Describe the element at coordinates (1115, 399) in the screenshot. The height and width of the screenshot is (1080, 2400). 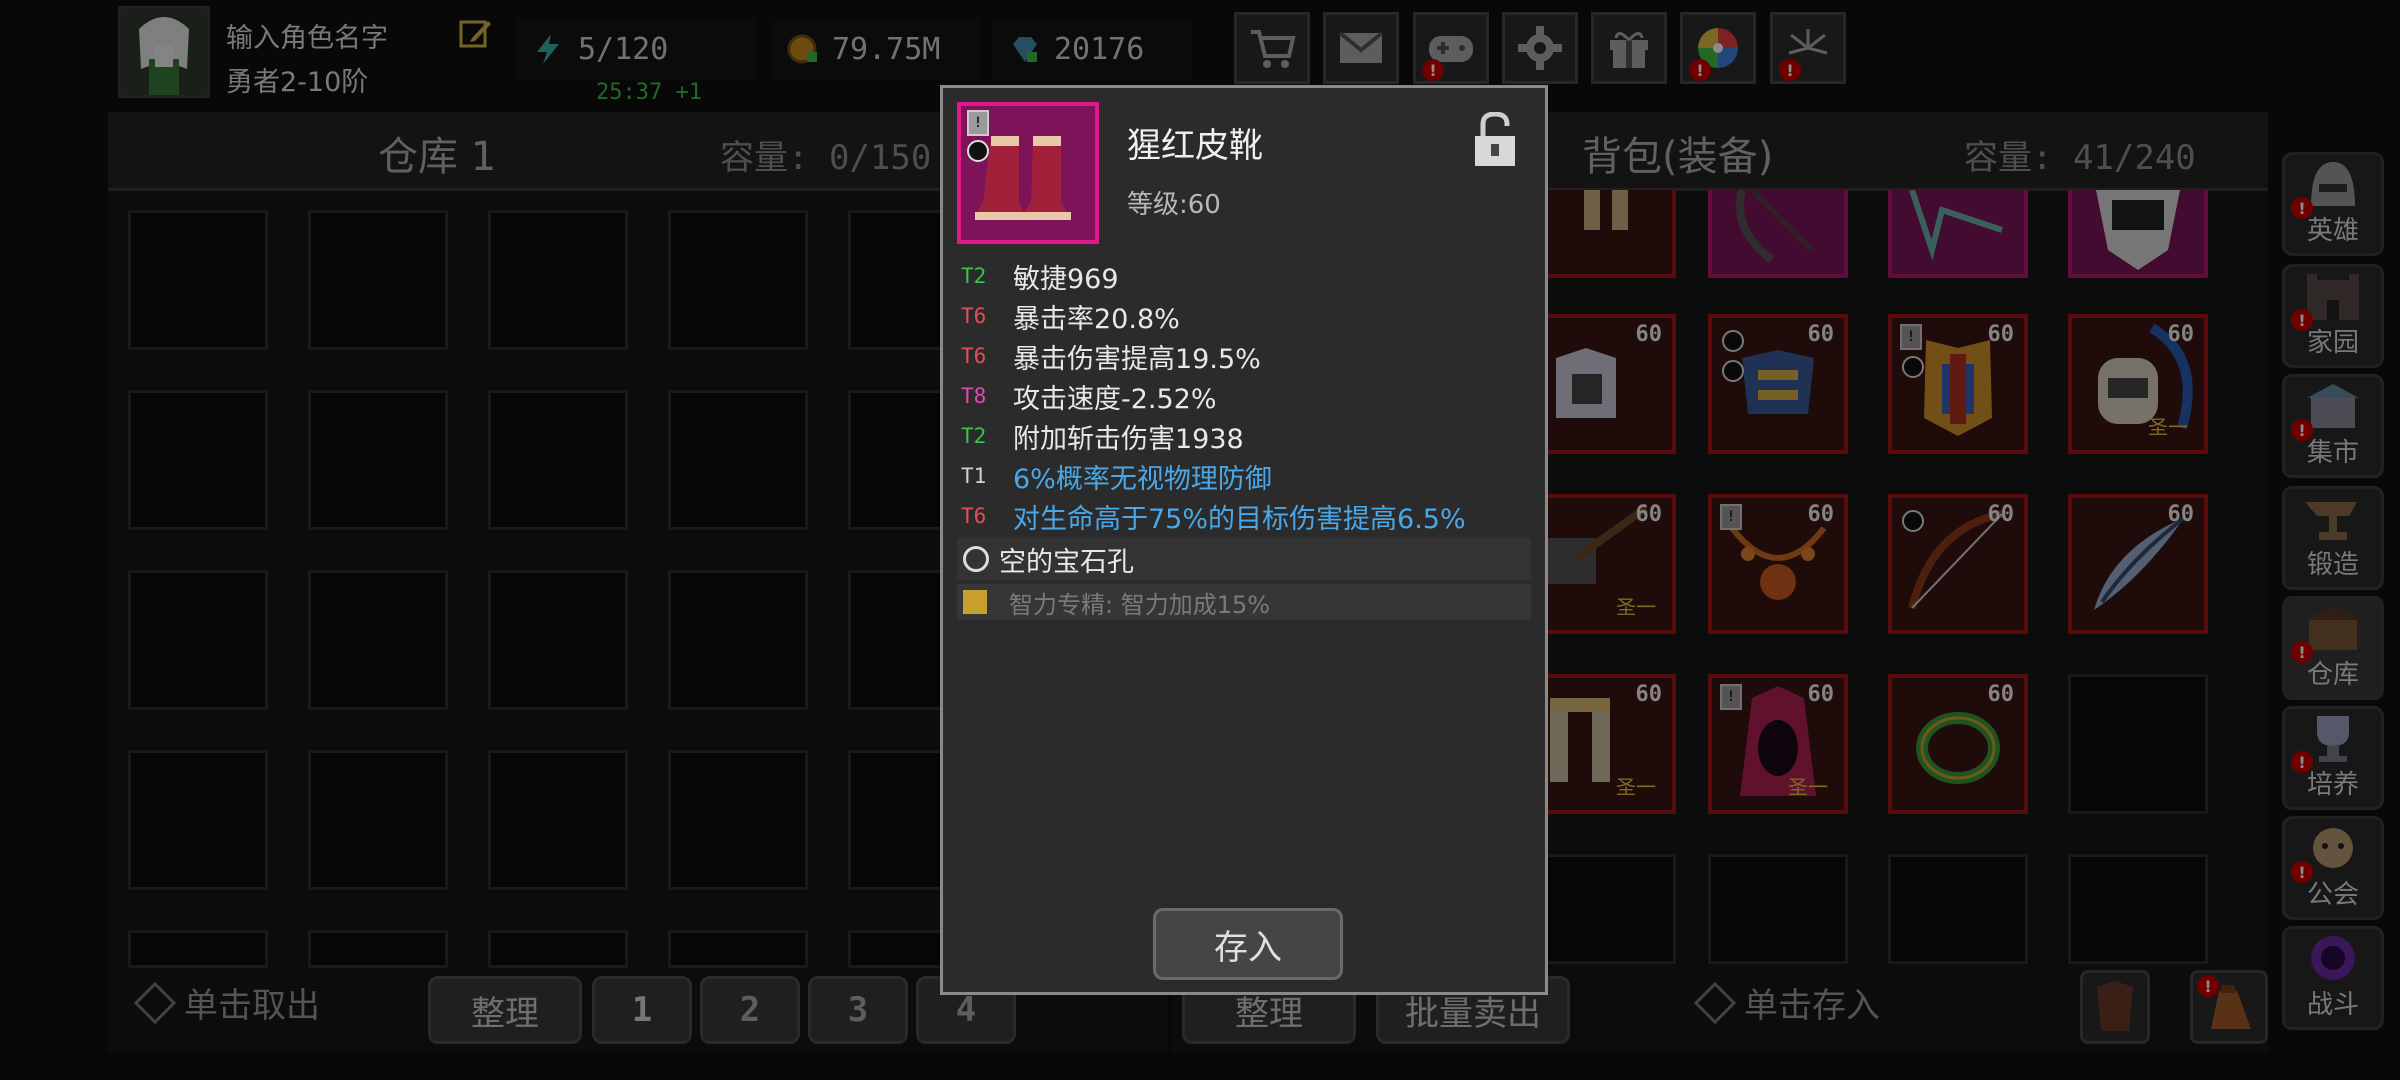
I see `stat-text: 攻击速度-2.52%` at that location.